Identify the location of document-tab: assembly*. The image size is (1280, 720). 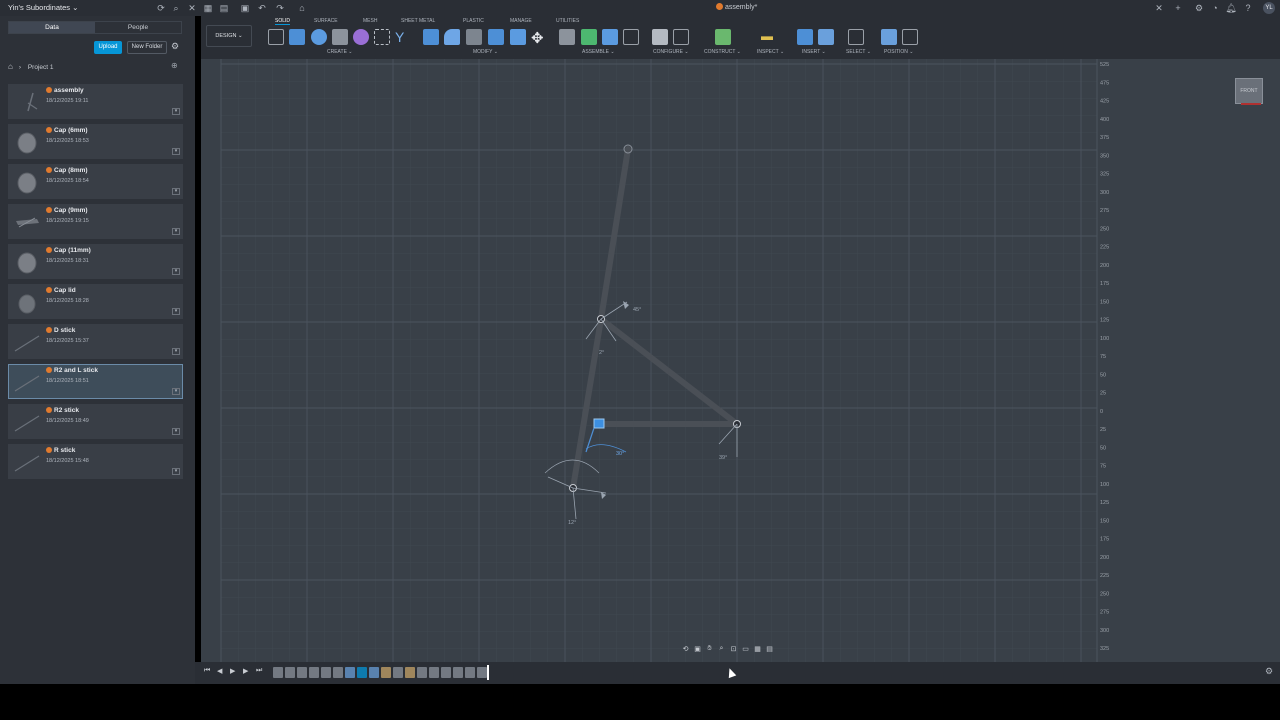
(736, 7).